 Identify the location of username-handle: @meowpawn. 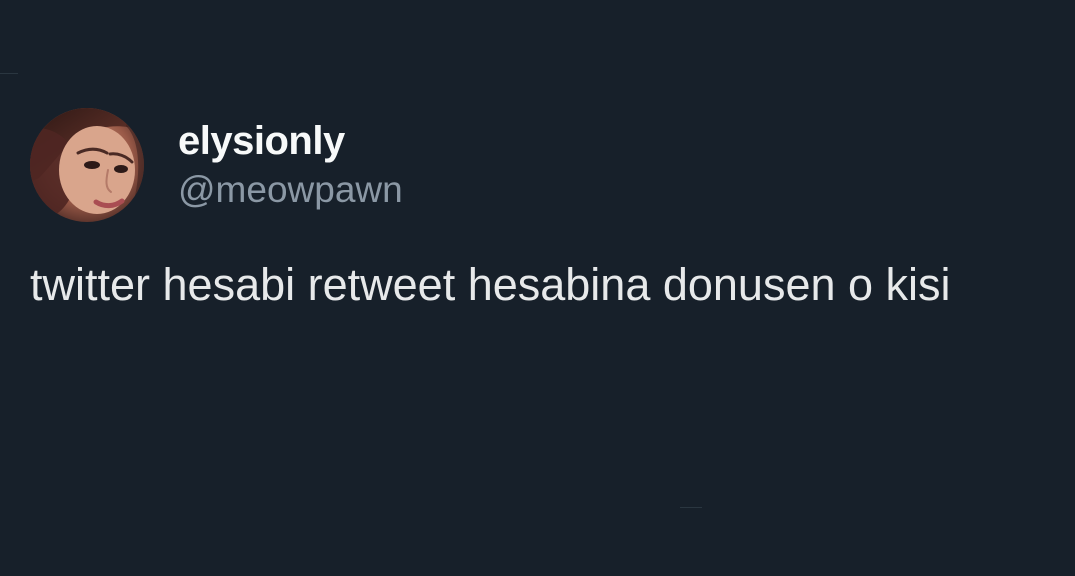
(290, 190).